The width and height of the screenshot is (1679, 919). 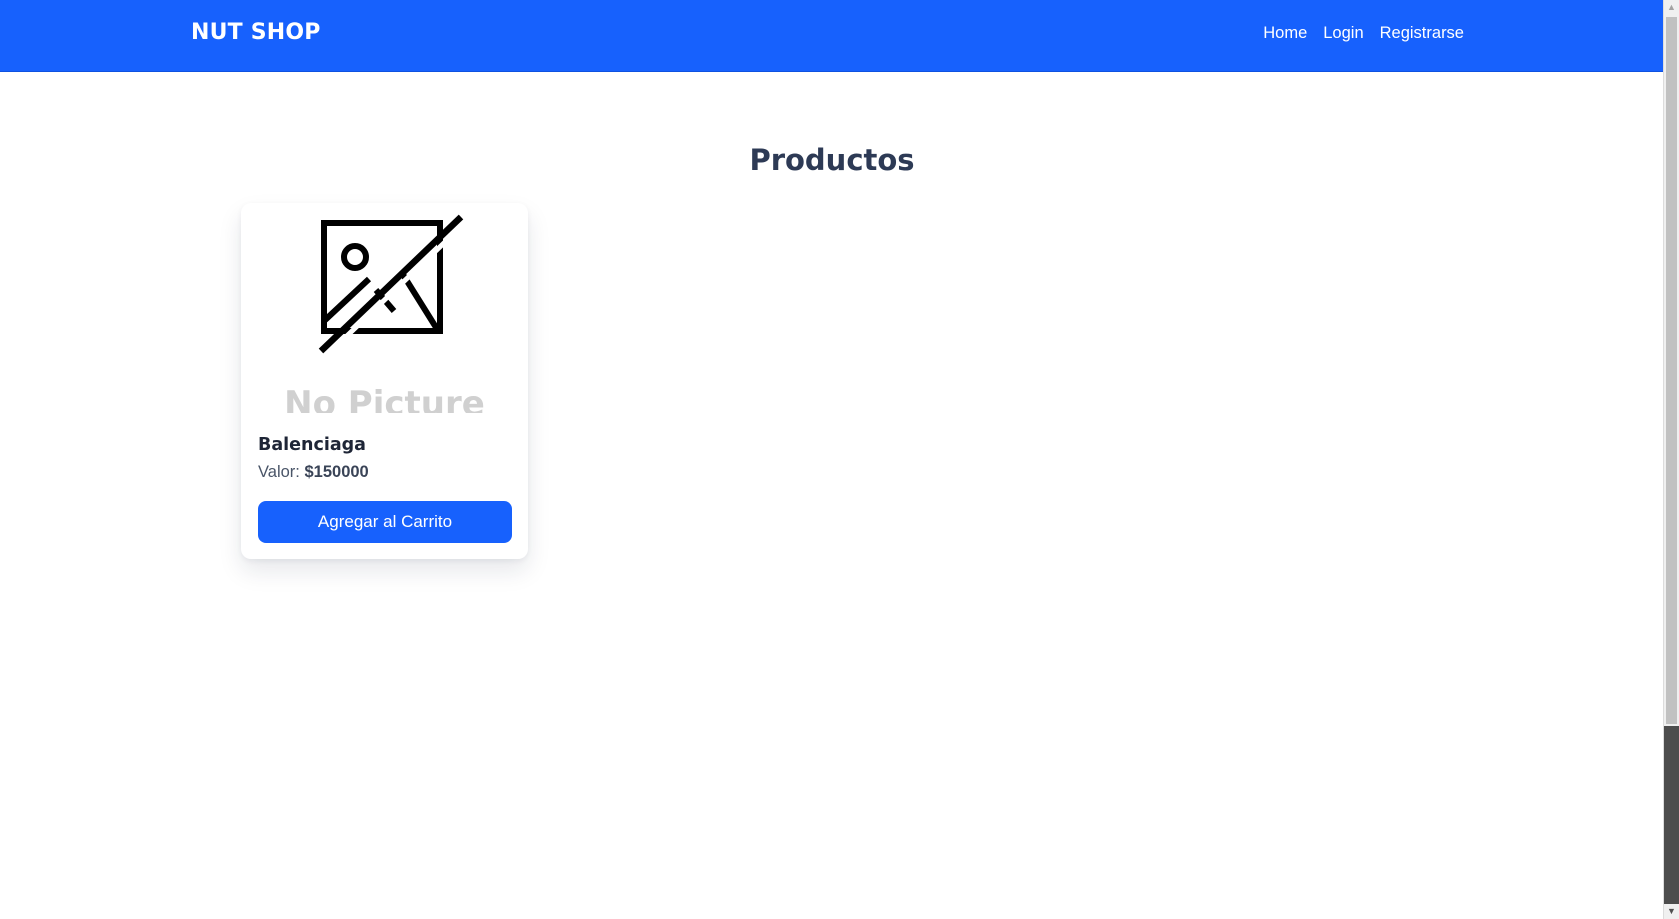 What do you see at coordinates (1285, 33) in the screenshot?
I see `nav-link-home: Home` at bounding box center [1285, 33].